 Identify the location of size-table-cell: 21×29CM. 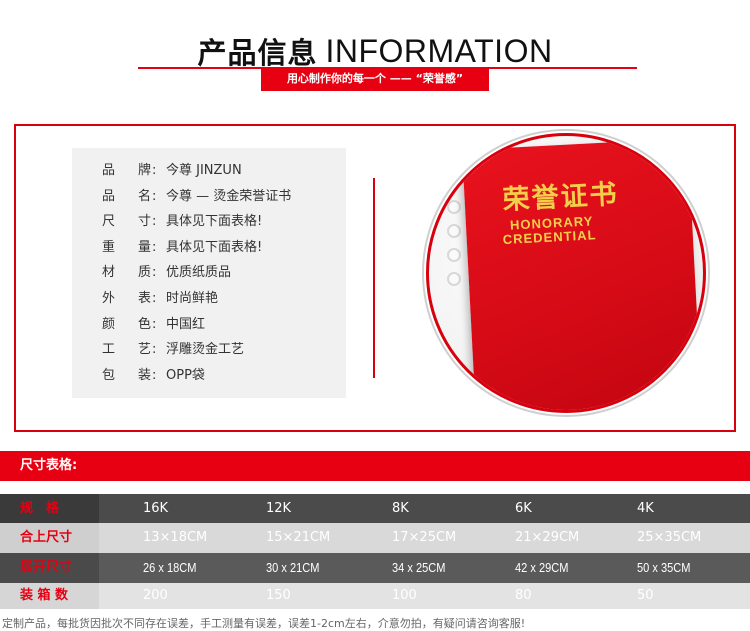
(547, 537).